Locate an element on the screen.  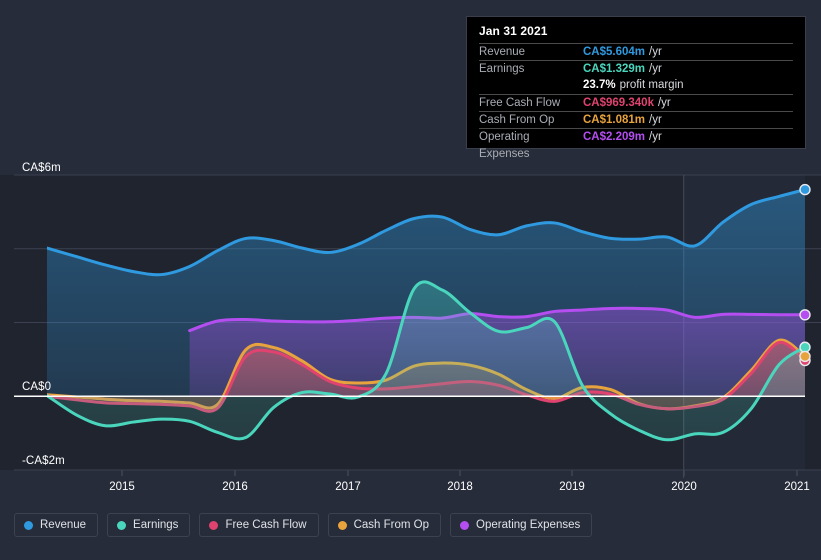
tooltip-row-value: CA$2.209m is located at coordinates (614, 137).